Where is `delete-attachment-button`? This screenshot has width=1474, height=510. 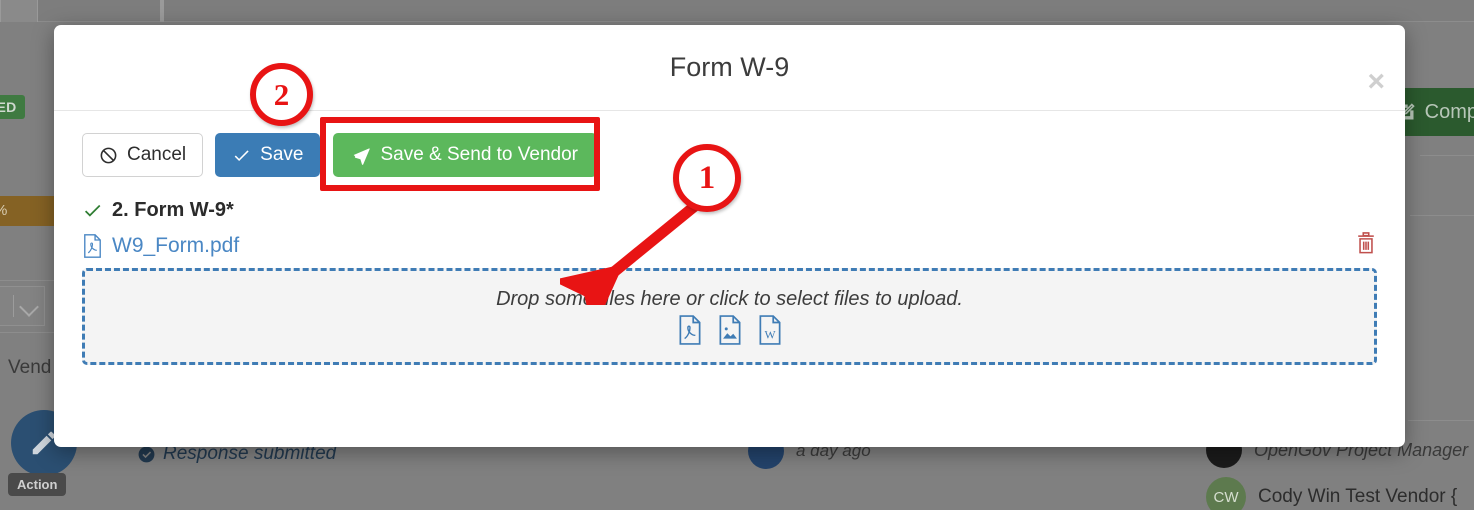 delete-attachment-button is located at coordinates (1366, 245).